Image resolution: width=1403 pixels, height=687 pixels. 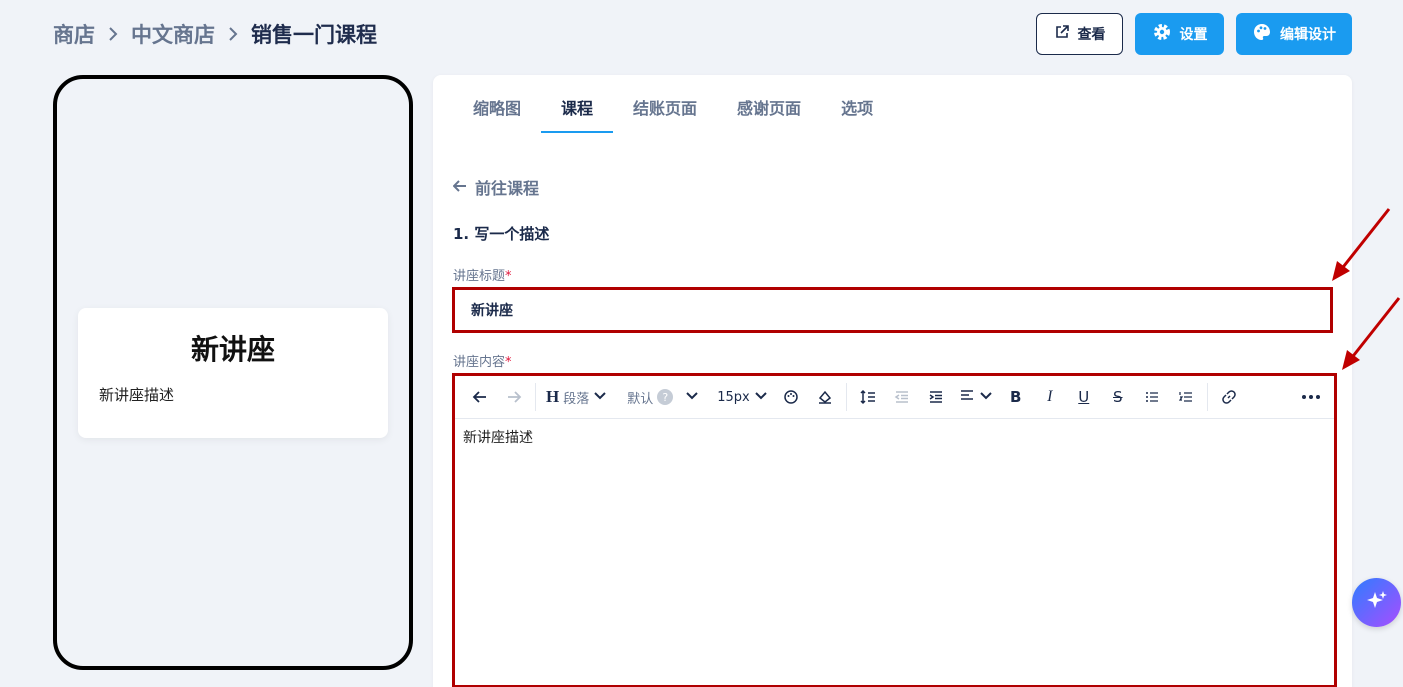 I want to click on content-field-label-text: 讲座内容, so click(x=479, y=362).